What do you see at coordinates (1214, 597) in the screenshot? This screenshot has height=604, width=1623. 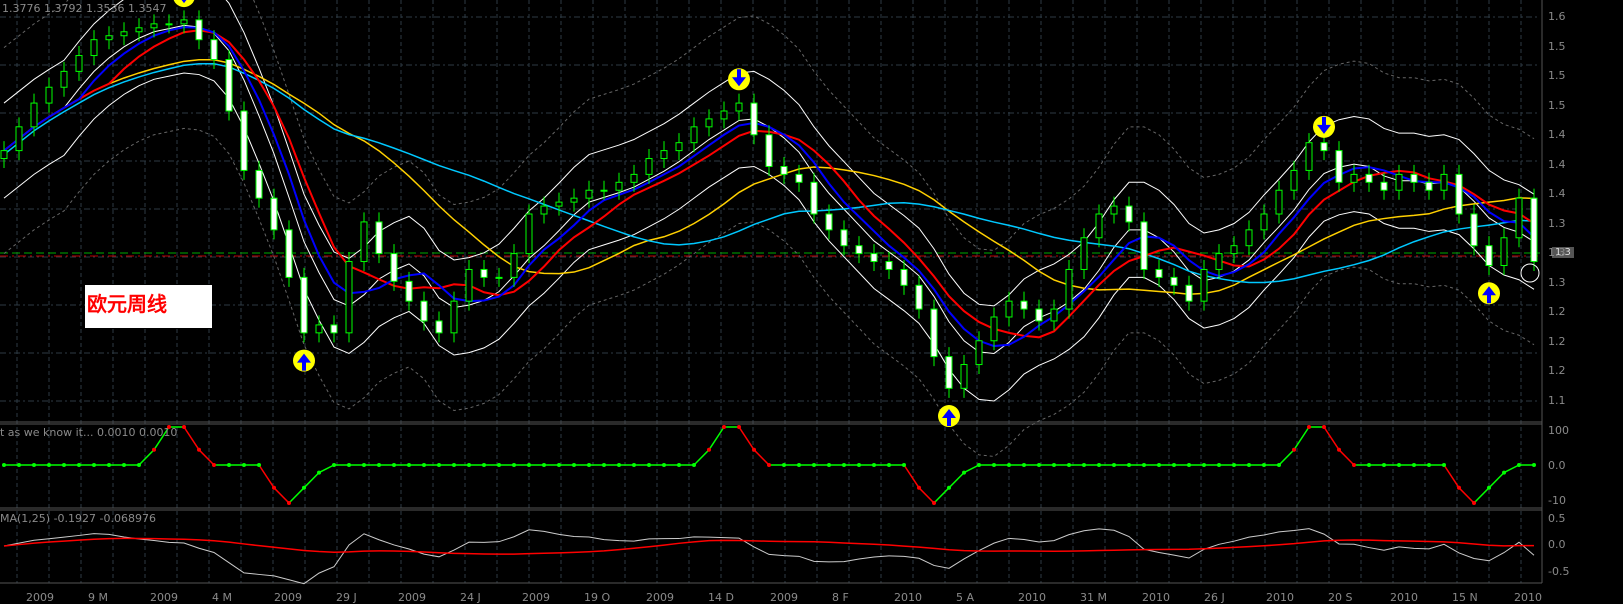 I see `date-tick: 26 J` at bounding box center [1214, 597].